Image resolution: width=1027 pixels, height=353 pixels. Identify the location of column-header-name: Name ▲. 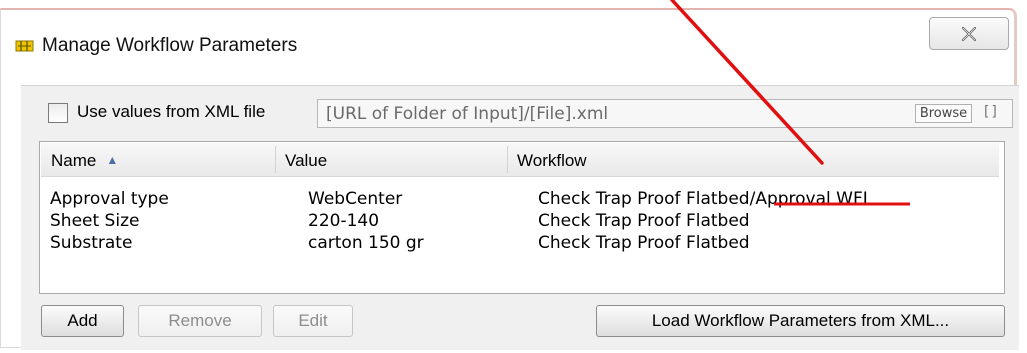
(84, 161).